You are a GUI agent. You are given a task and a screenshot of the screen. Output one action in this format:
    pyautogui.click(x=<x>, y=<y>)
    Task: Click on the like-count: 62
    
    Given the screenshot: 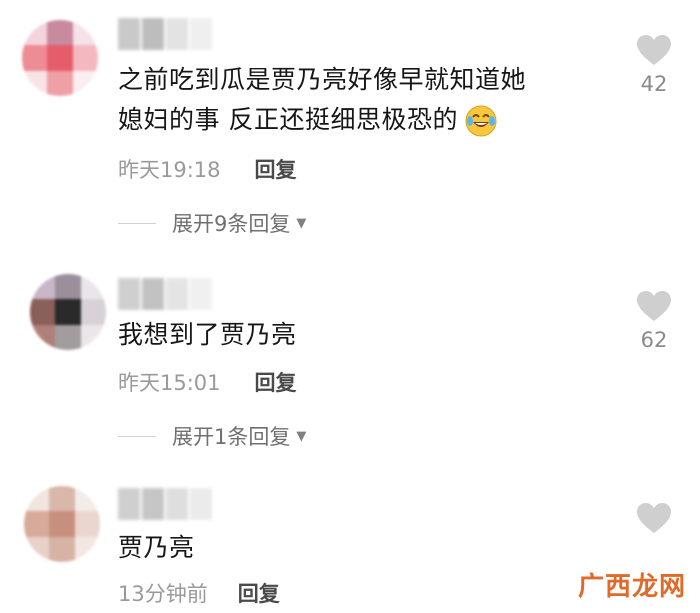 What is the action you would take?
    pyautogui.click(x=654, y=340)
    